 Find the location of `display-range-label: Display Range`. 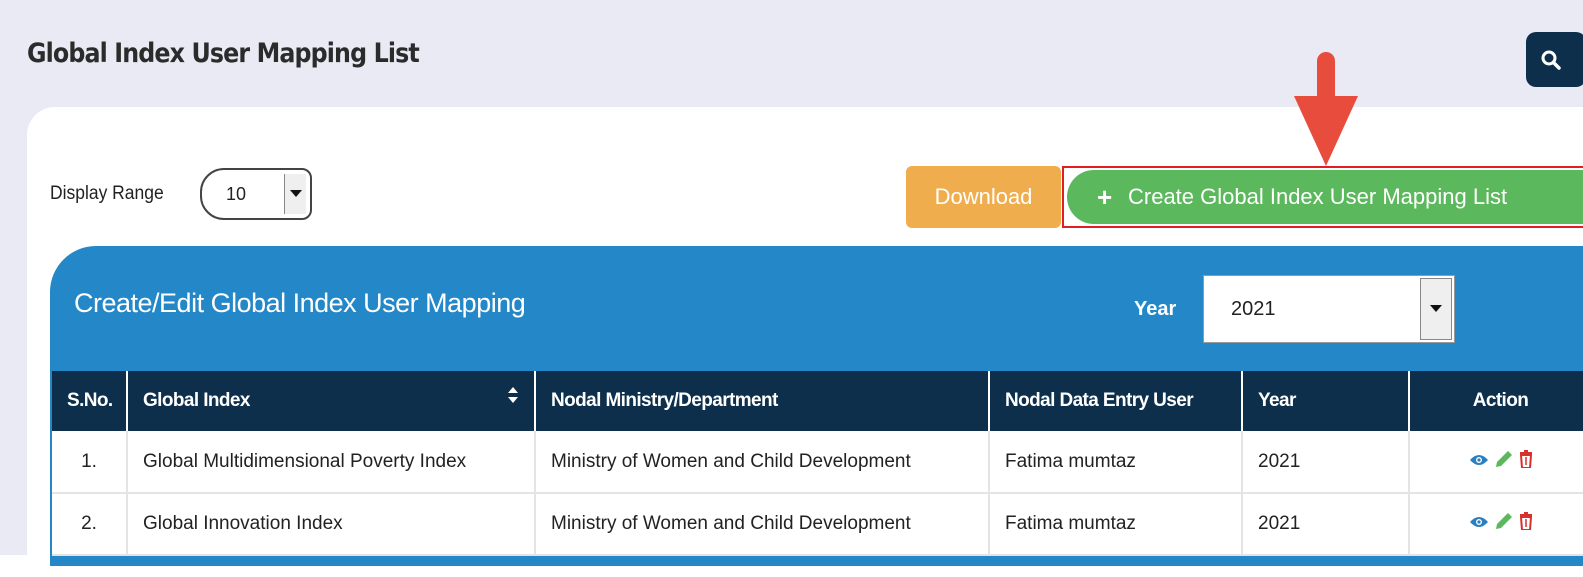

display-range-label: Display Range is located at coordinates (107, 193).